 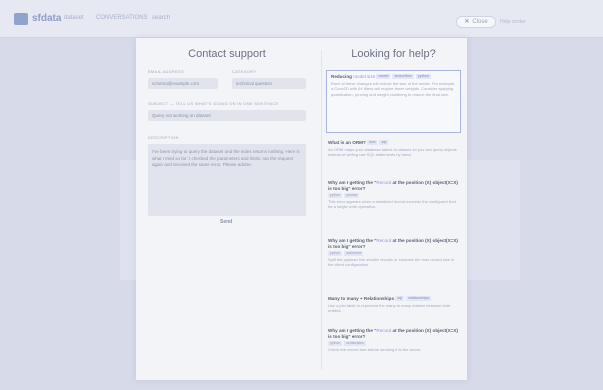 I want to click on send-button: Send, so click(x=226, y=222).